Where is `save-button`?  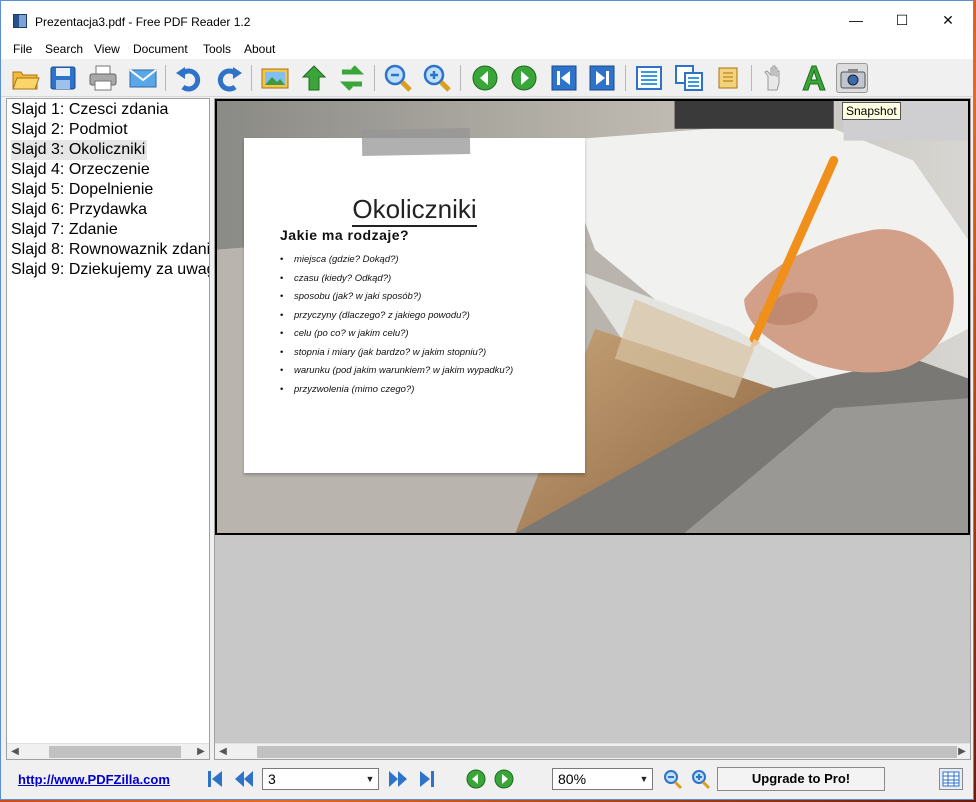 save-button is located at coordinates (63, 78).